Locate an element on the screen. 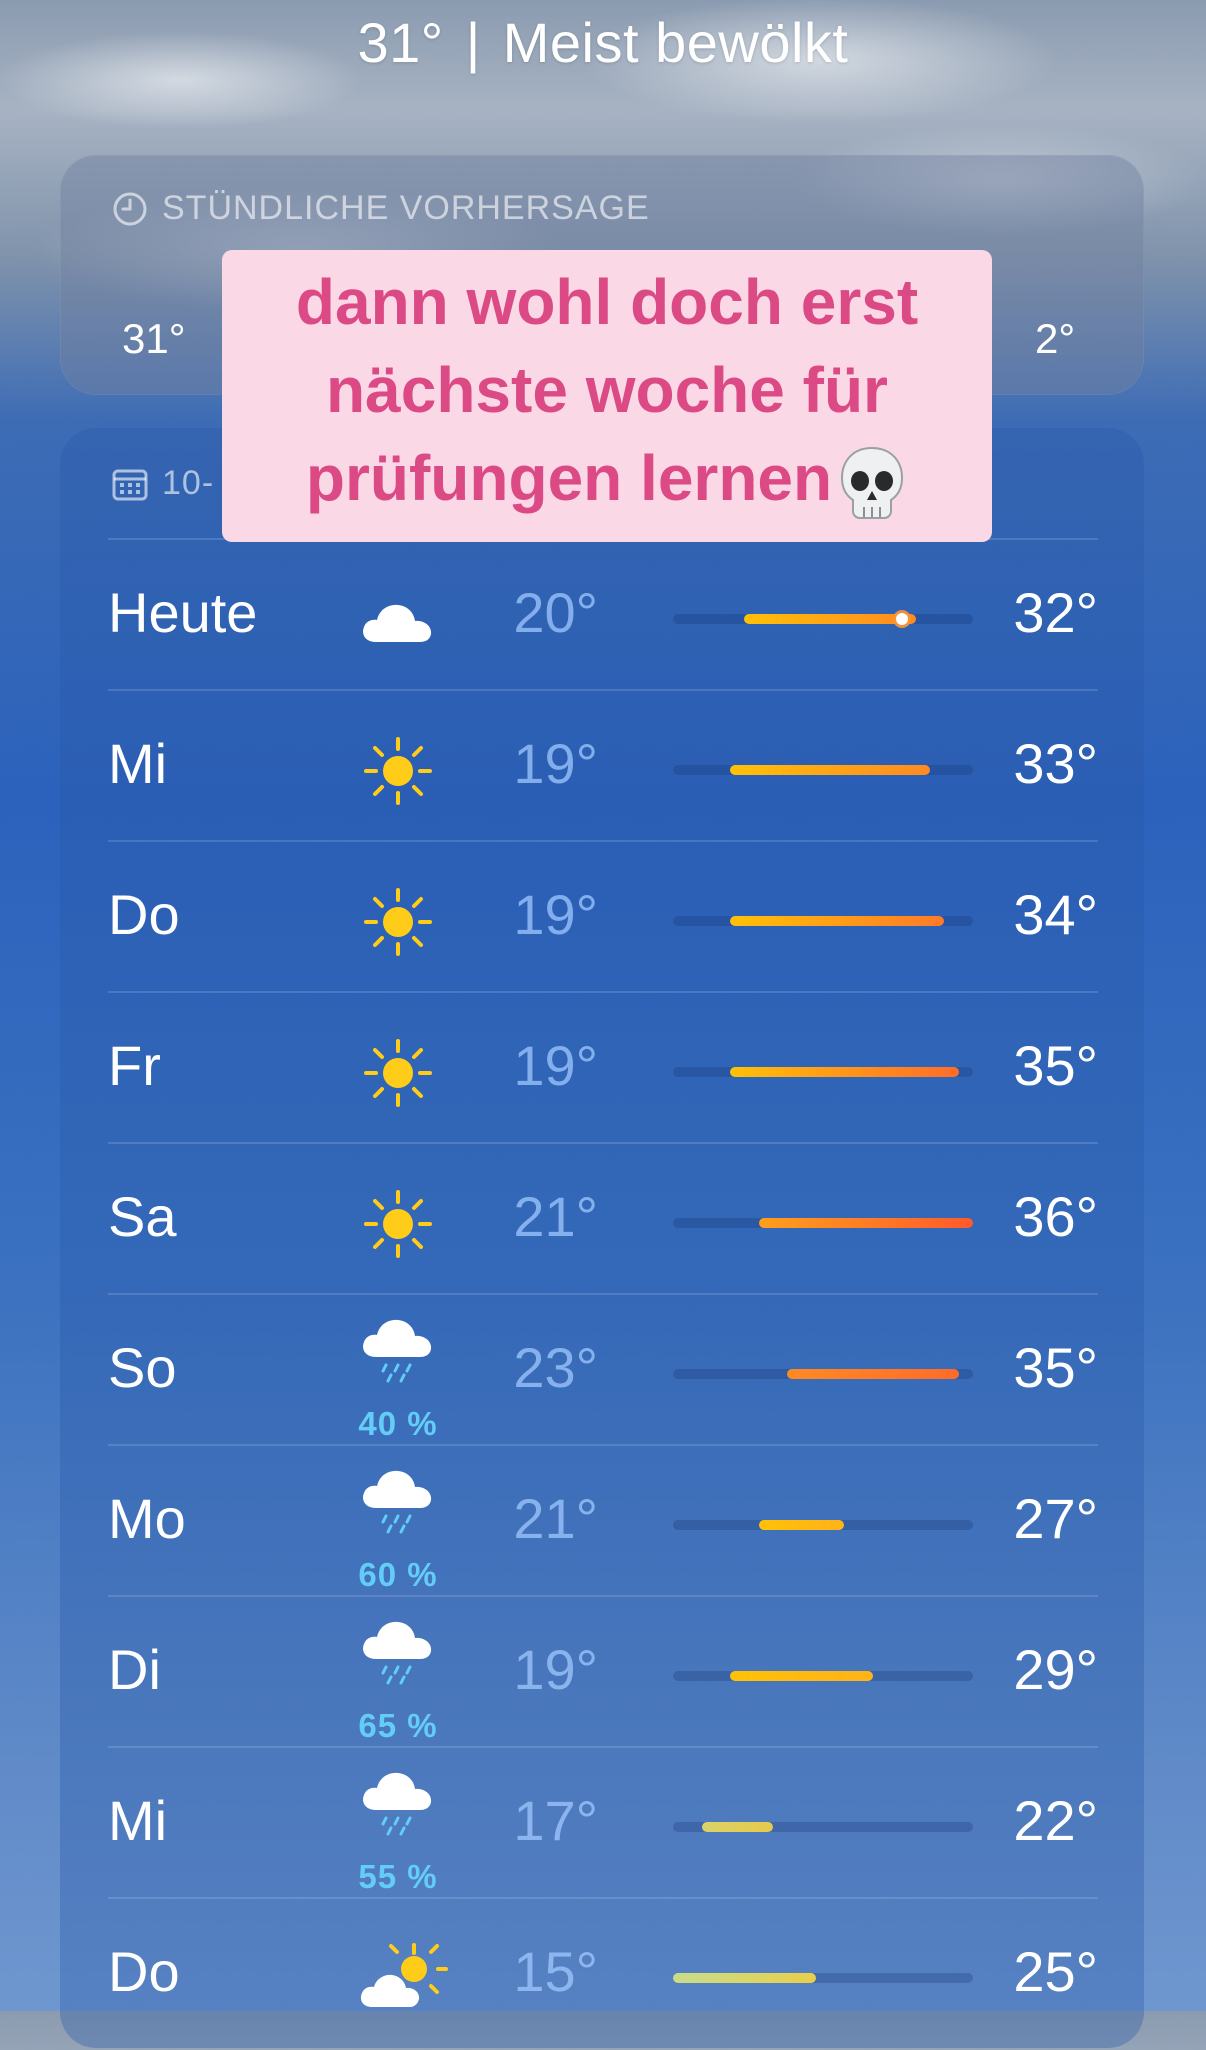  caption-line-3-wrap: prüfungen lernen is located at coordinates (607, 478).